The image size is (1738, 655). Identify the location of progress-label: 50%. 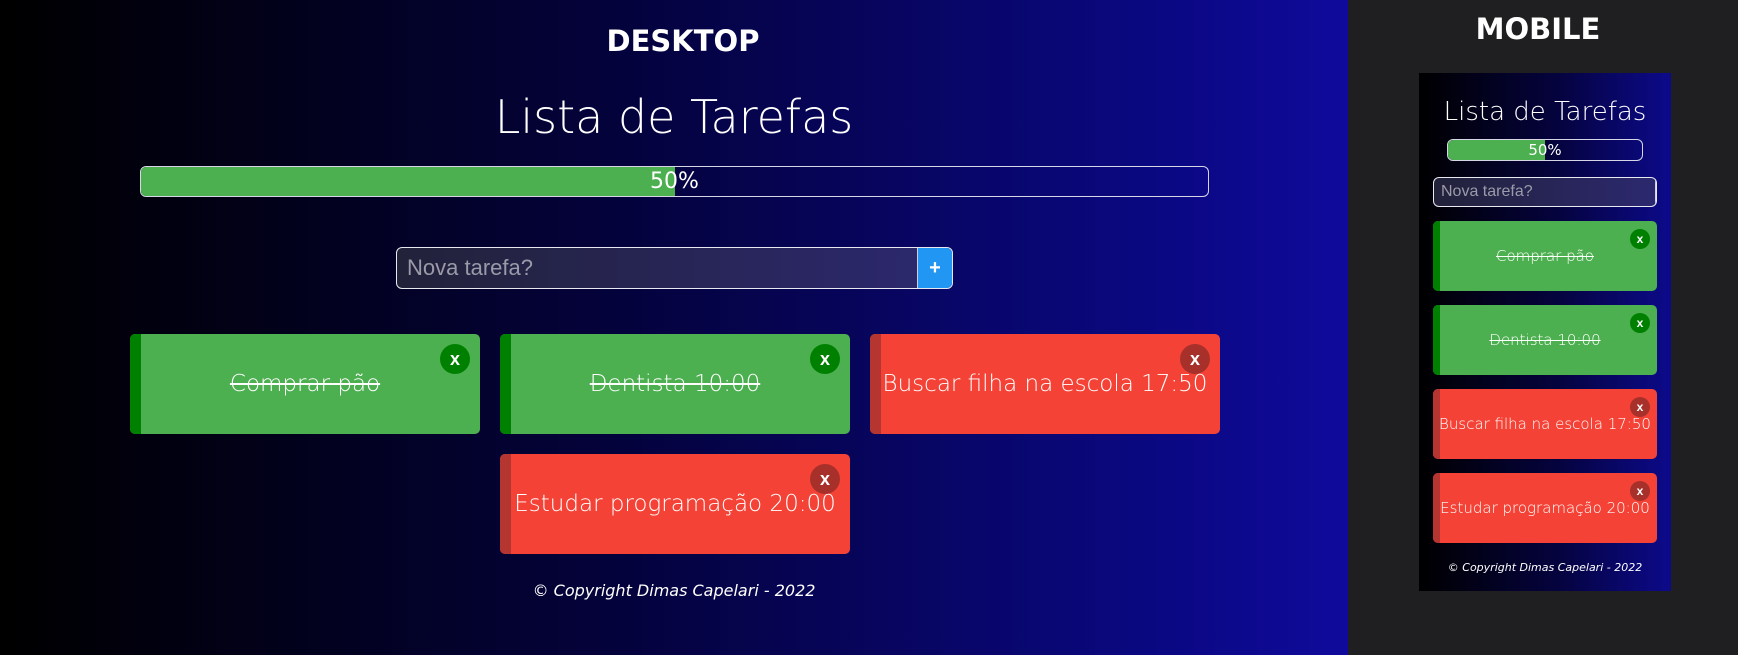
(674, 181).